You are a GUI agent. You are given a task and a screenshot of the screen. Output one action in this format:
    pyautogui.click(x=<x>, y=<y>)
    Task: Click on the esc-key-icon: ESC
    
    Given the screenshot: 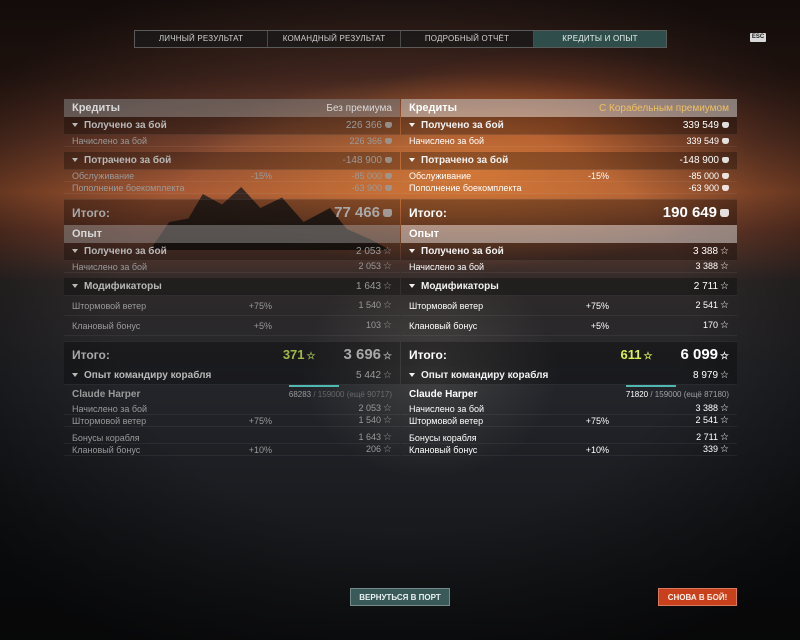 What is the action you would take?
    pyautogui.click(x=758, y=37)
    